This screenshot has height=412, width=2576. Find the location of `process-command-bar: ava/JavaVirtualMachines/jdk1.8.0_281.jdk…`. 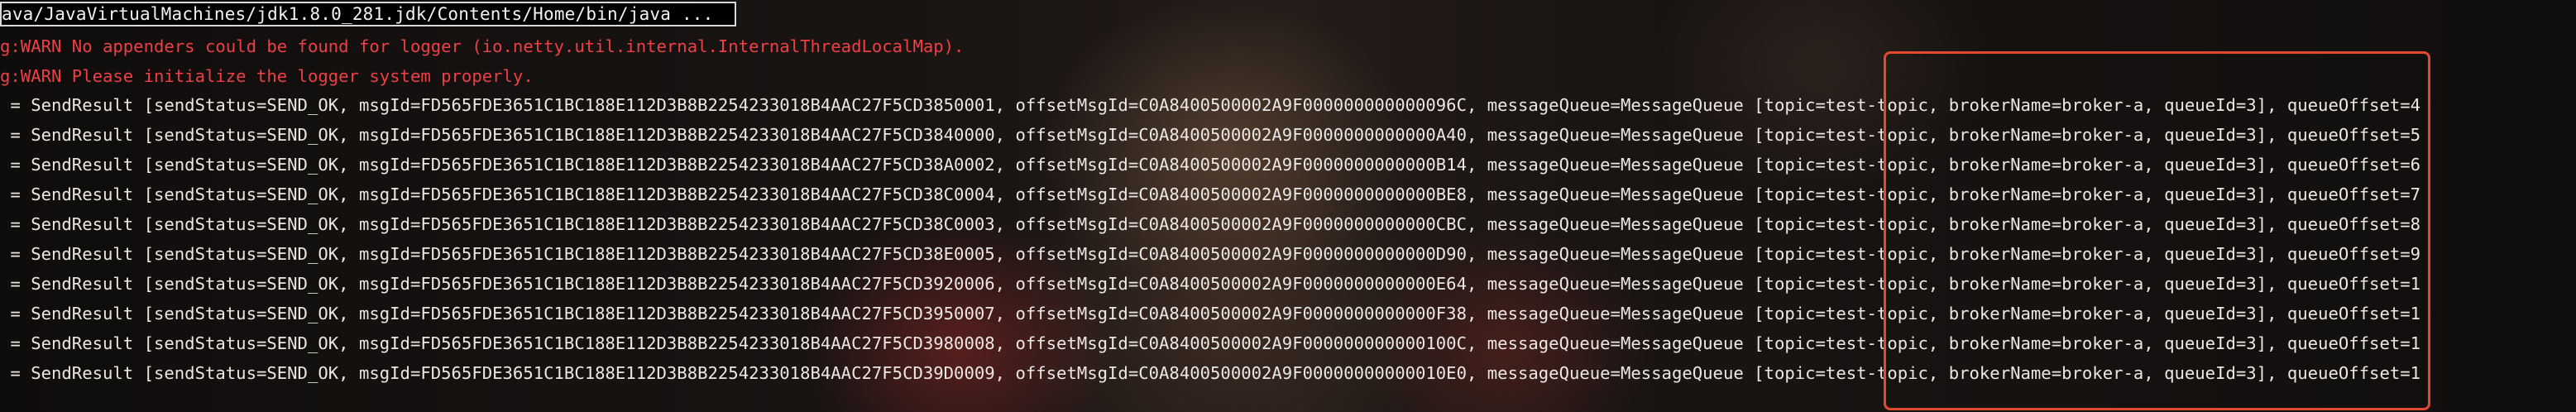

process-command-bar: ava/JavaVirtualMachines/jdk1.8.0_281.jdk… is located at coordinates (368, 14).